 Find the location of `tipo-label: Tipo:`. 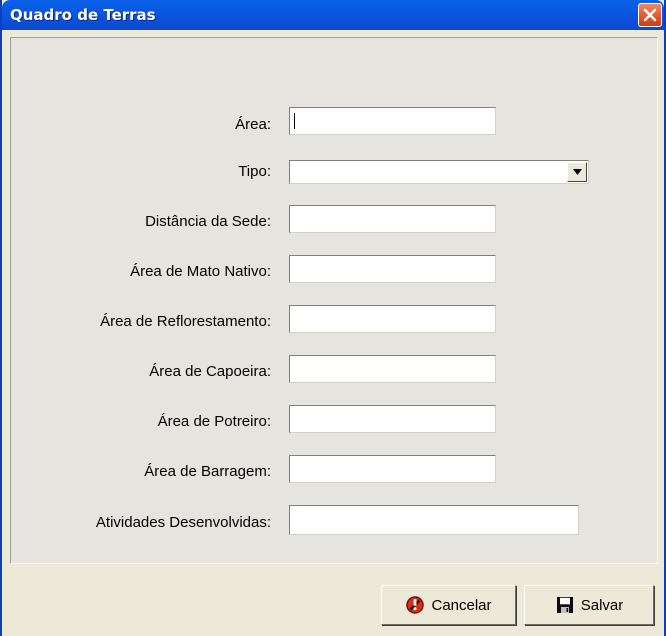

tipo-label: Tipo: is located at coordinates (254, 171).